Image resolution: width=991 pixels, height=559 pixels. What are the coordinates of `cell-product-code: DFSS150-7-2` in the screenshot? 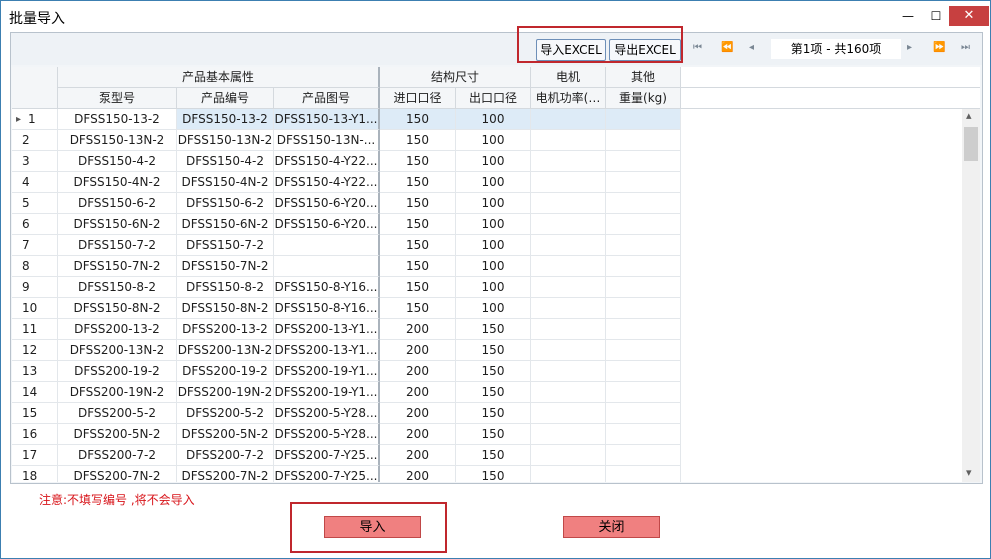 It's located at (225, 245).